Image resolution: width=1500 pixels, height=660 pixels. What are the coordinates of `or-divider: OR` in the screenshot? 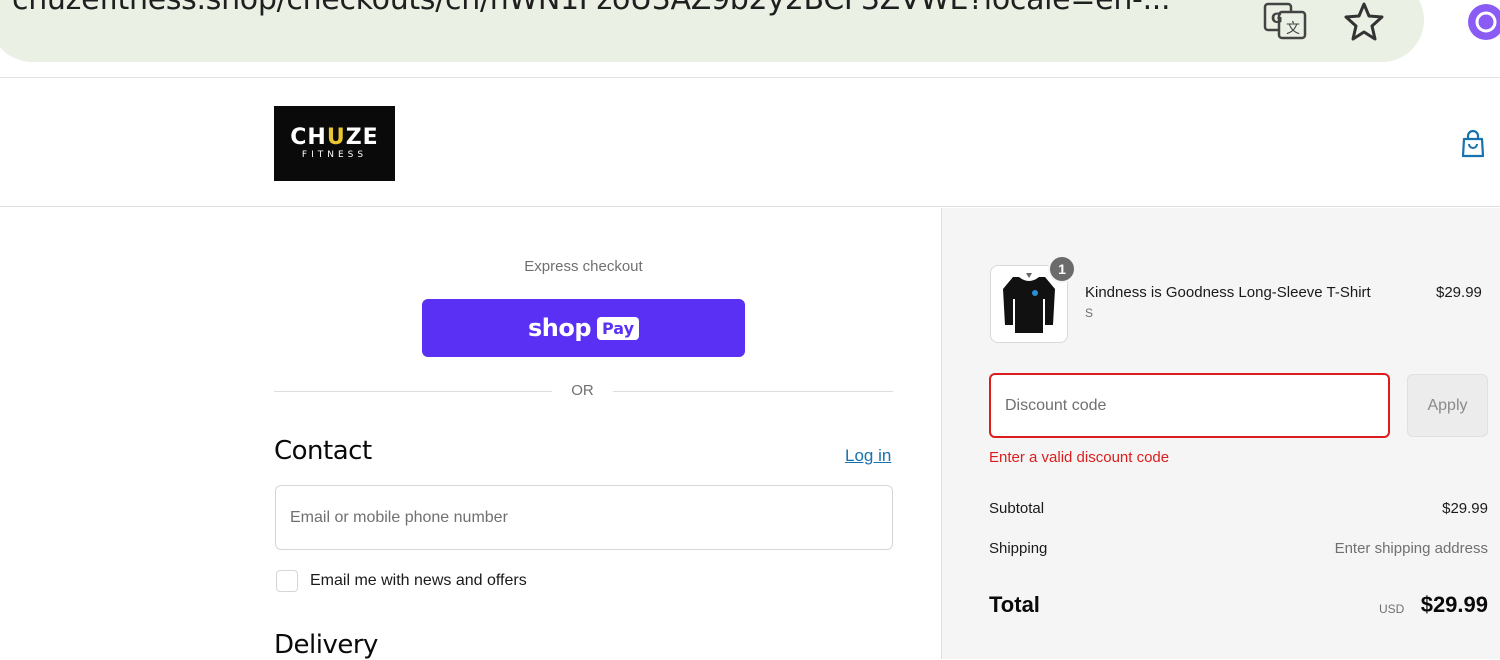 It's located at (583, 391).